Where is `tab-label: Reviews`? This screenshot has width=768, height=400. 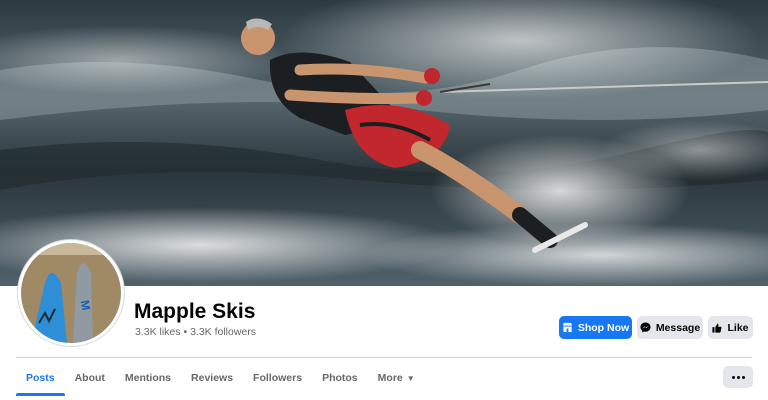 tab-label: Reviews is located at coordinates (212, 378).